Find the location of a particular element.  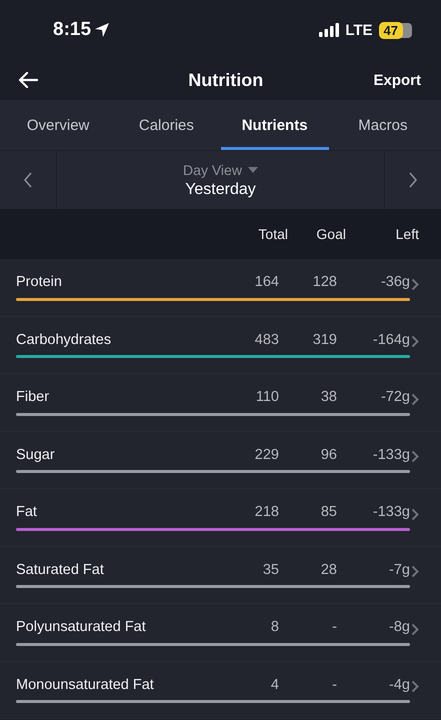

nutrient-name: Sugar is located at coordinates (36, 454).